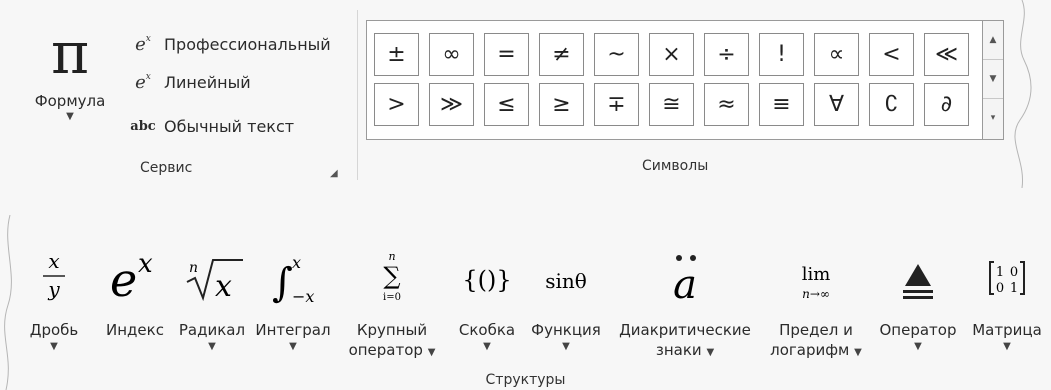 Image resolution: width=1051 pixels, height=390 pixels. Describe the element at coordinates (561, 104) in the screenshot. I see `symbol-button: ≥` at that location.